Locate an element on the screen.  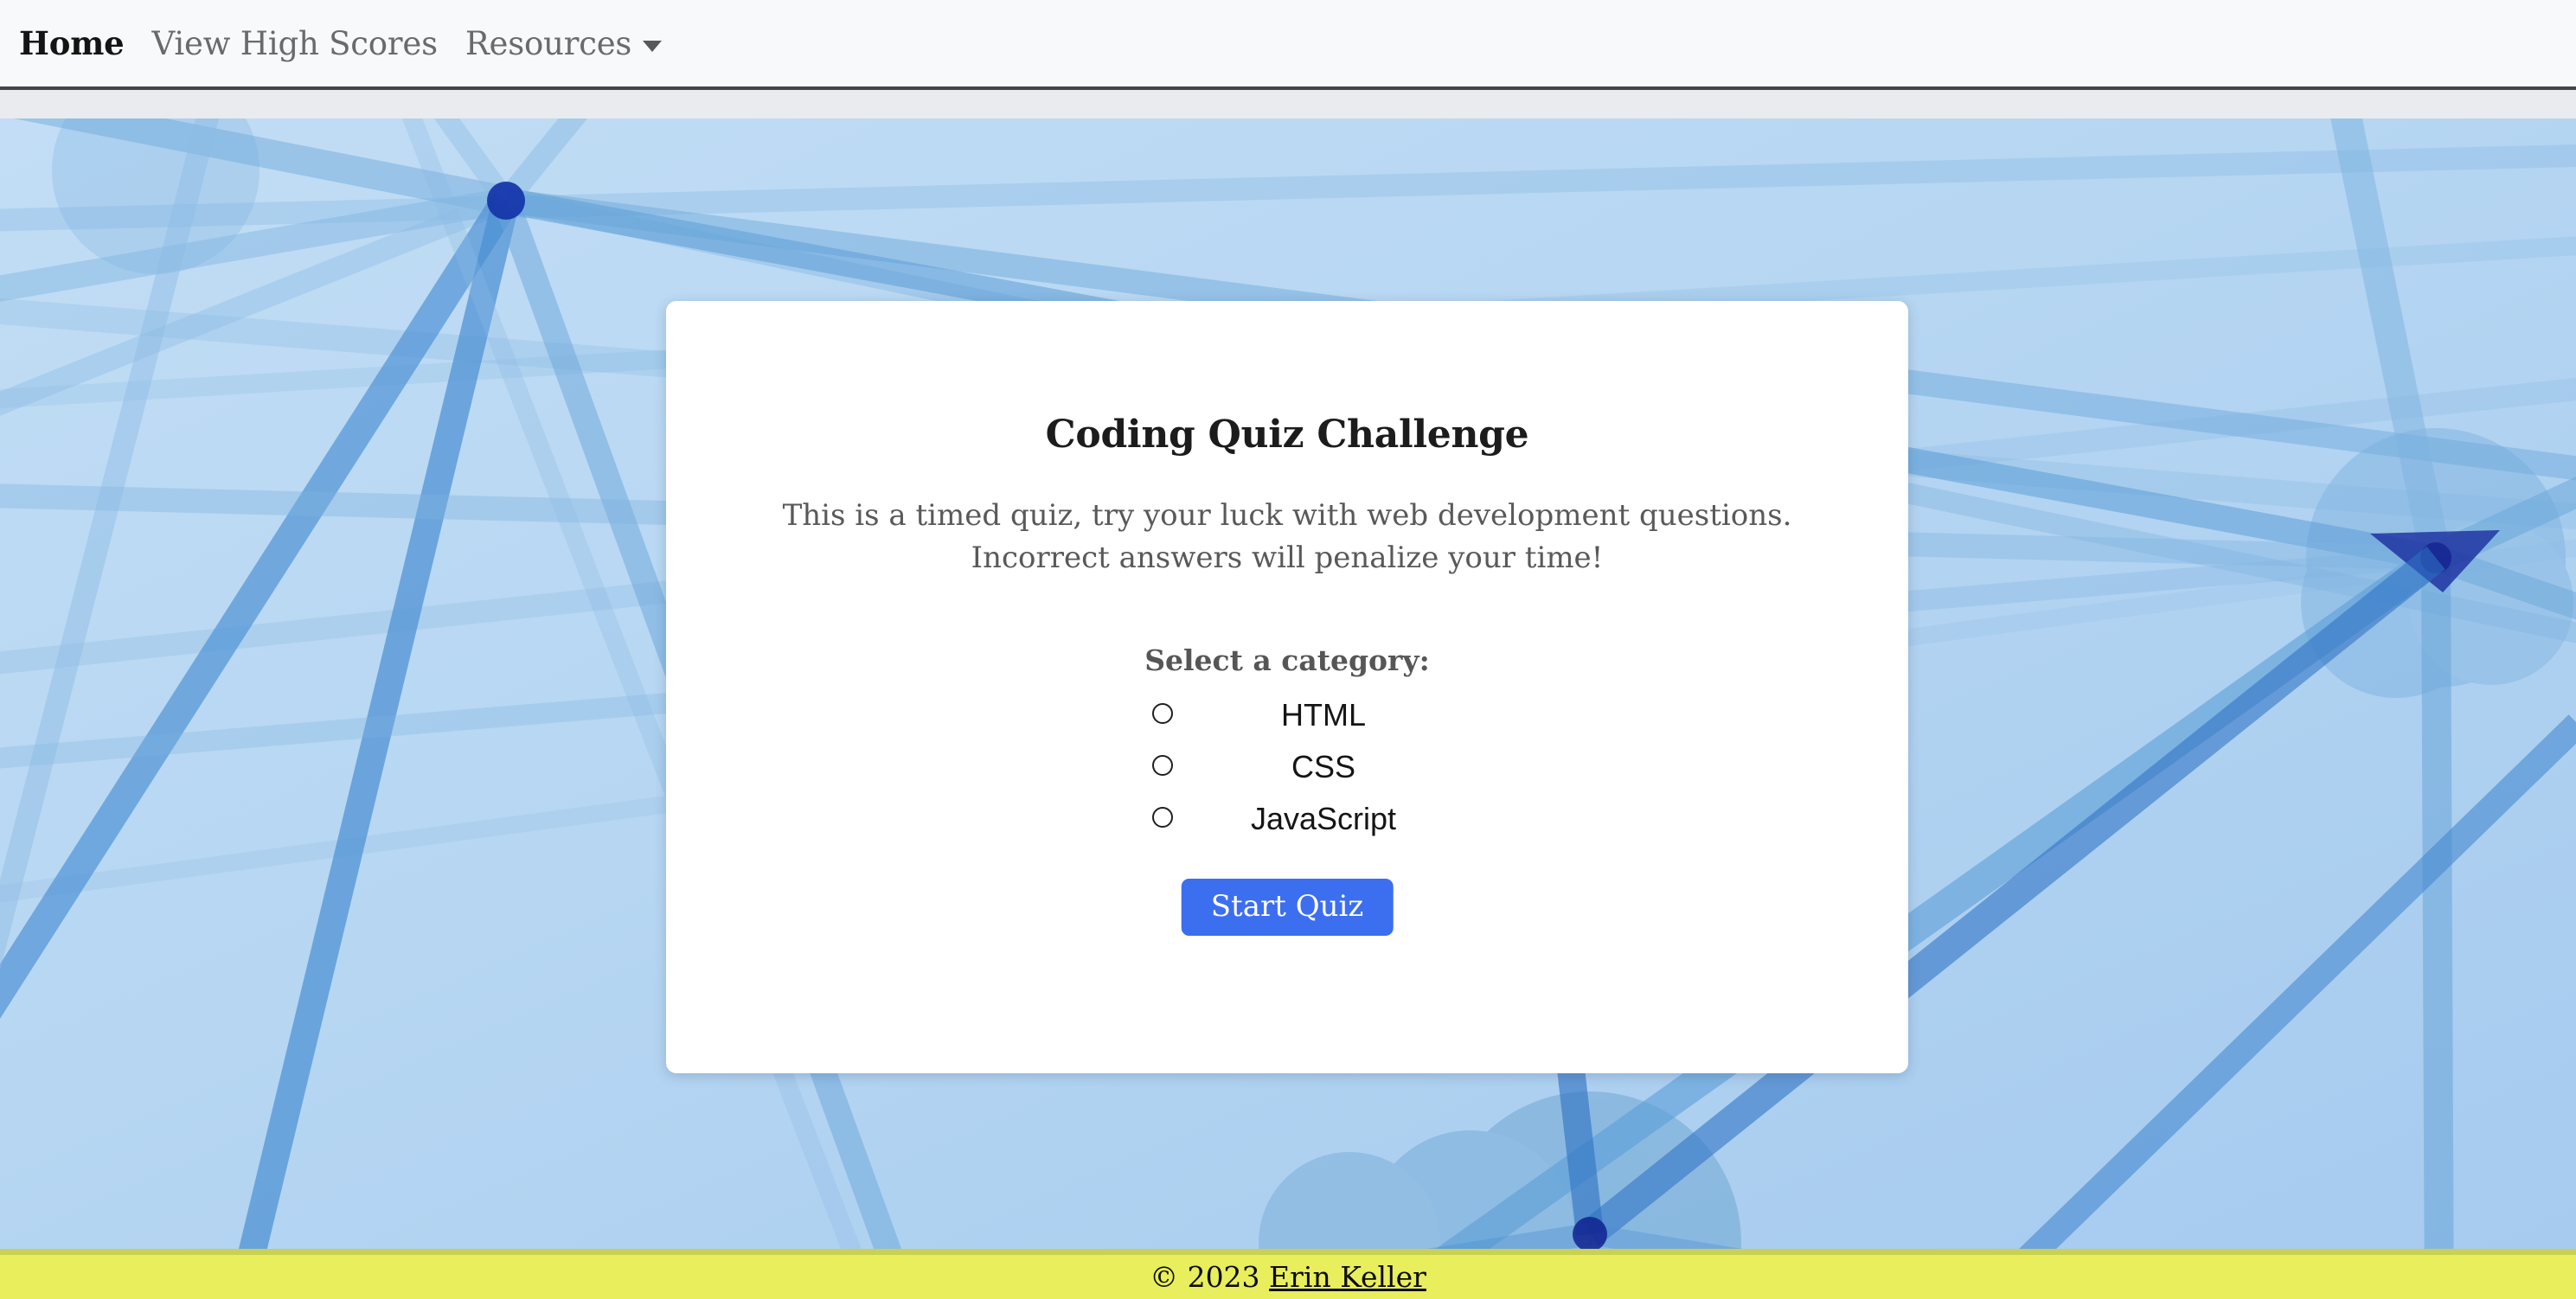
nav-dropdown-resources: Resources is located at coordinates (564, 43).